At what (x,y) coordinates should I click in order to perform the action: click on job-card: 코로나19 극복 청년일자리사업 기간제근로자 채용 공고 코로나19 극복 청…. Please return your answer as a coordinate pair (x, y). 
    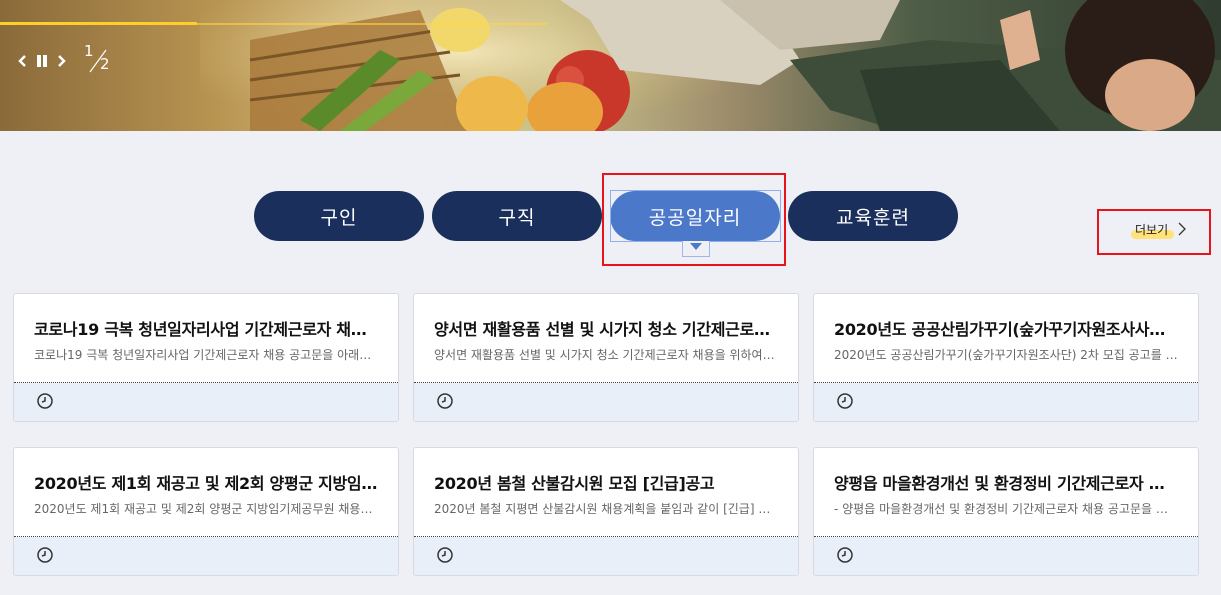
    Looking at the image, I should click on (206, 357).